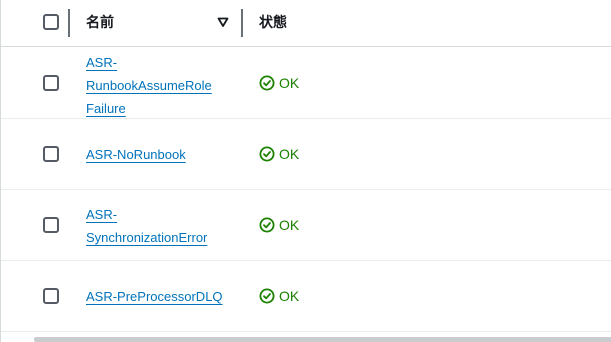 This screenshot has height=342, width=611. I want to click on alarm-name-link: ASR-NoRunbook, so click(156, 154).